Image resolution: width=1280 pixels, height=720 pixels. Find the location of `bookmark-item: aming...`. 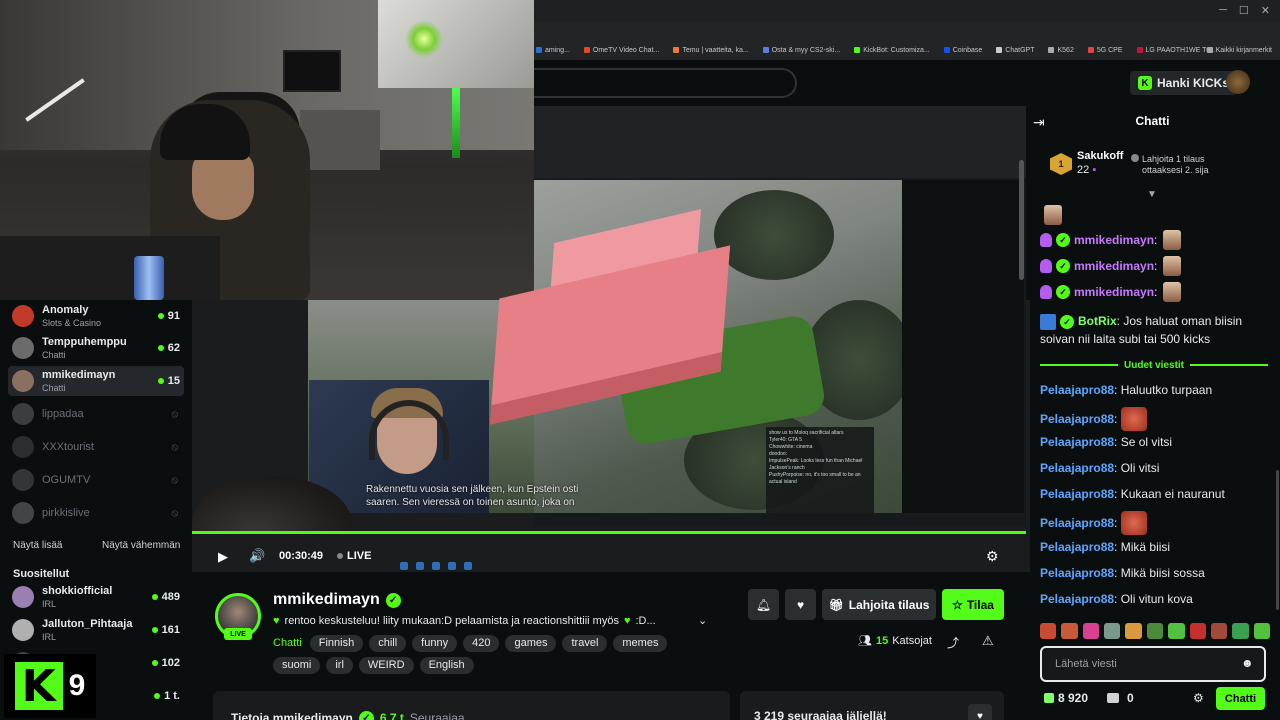

bookmark-item: aming... is located at coordinates (553, 50).